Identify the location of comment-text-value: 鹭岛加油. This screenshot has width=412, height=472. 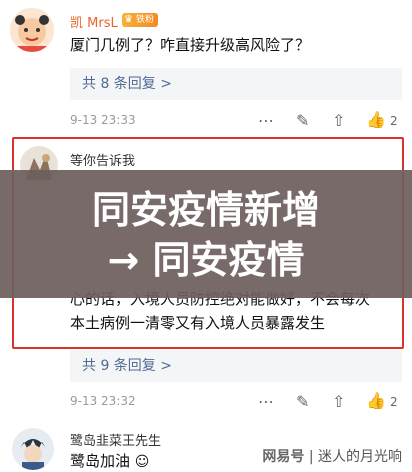
(100, 461).